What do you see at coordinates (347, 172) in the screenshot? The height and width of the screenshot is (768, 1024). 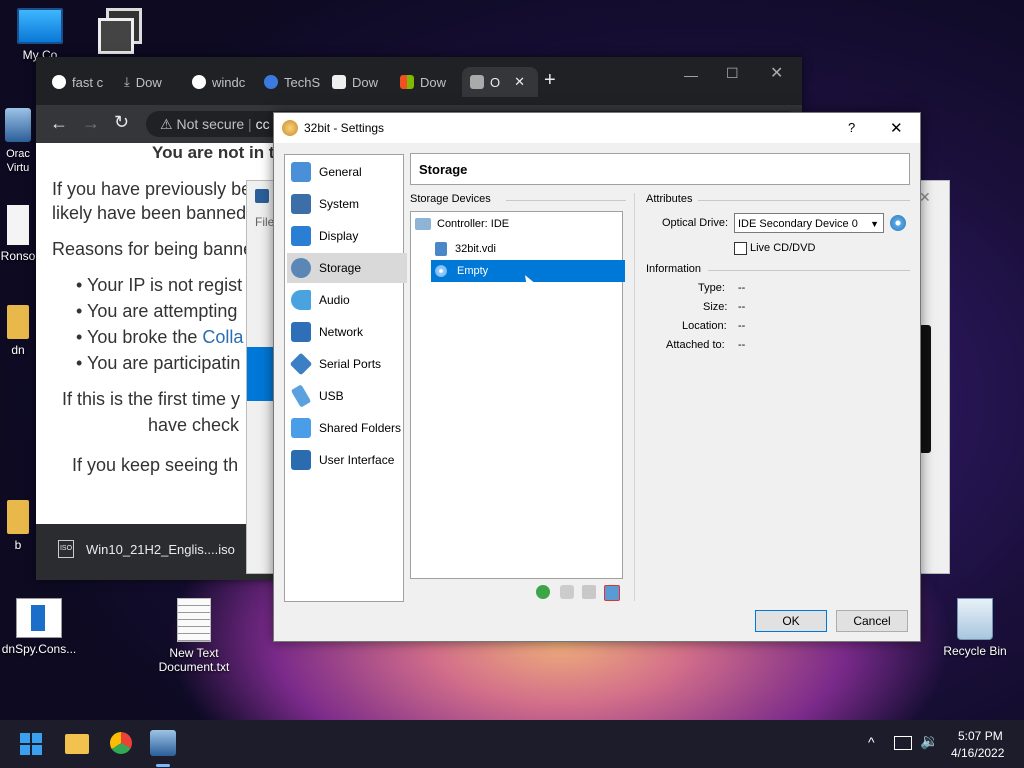 I see `nav-general: General` at bounding box center [347, 172].